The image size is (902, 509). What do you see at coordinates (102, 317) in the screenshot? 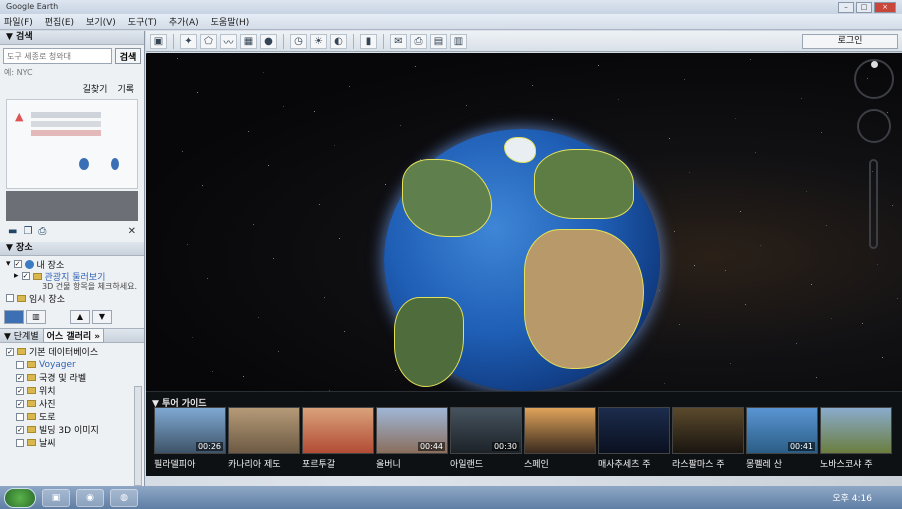
I see `move-down-icon: ▼` at bounding box center [102, 317].